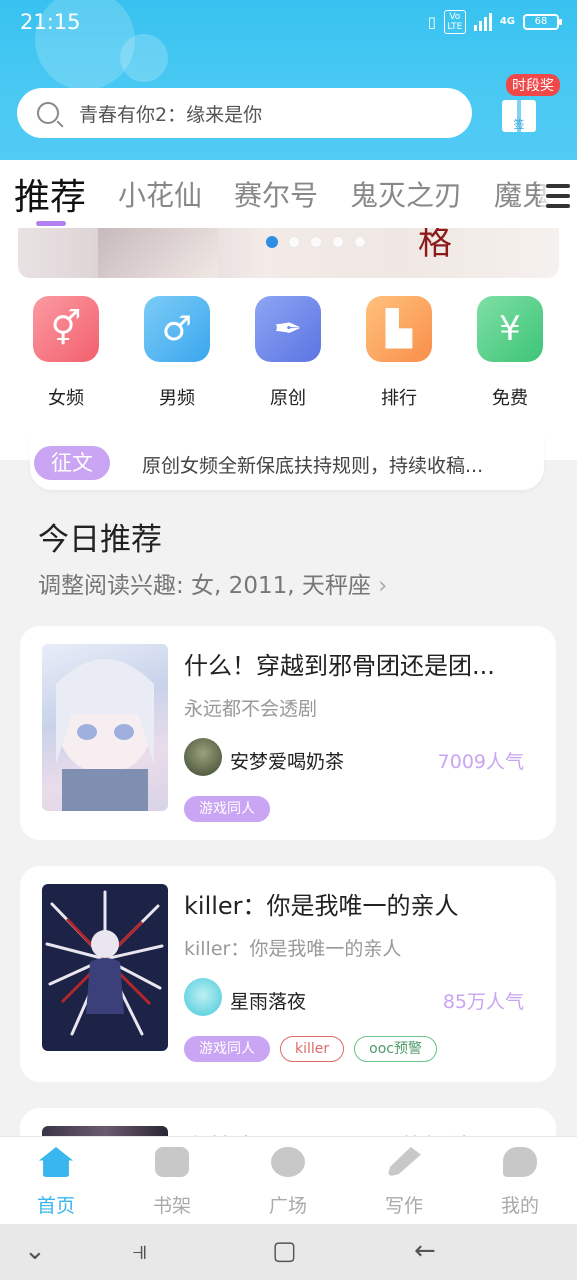 This screenshot has width=577, height=1280. I want to click on book-subtitle: killer：你是我唯一的亲人, so click(293, 949).